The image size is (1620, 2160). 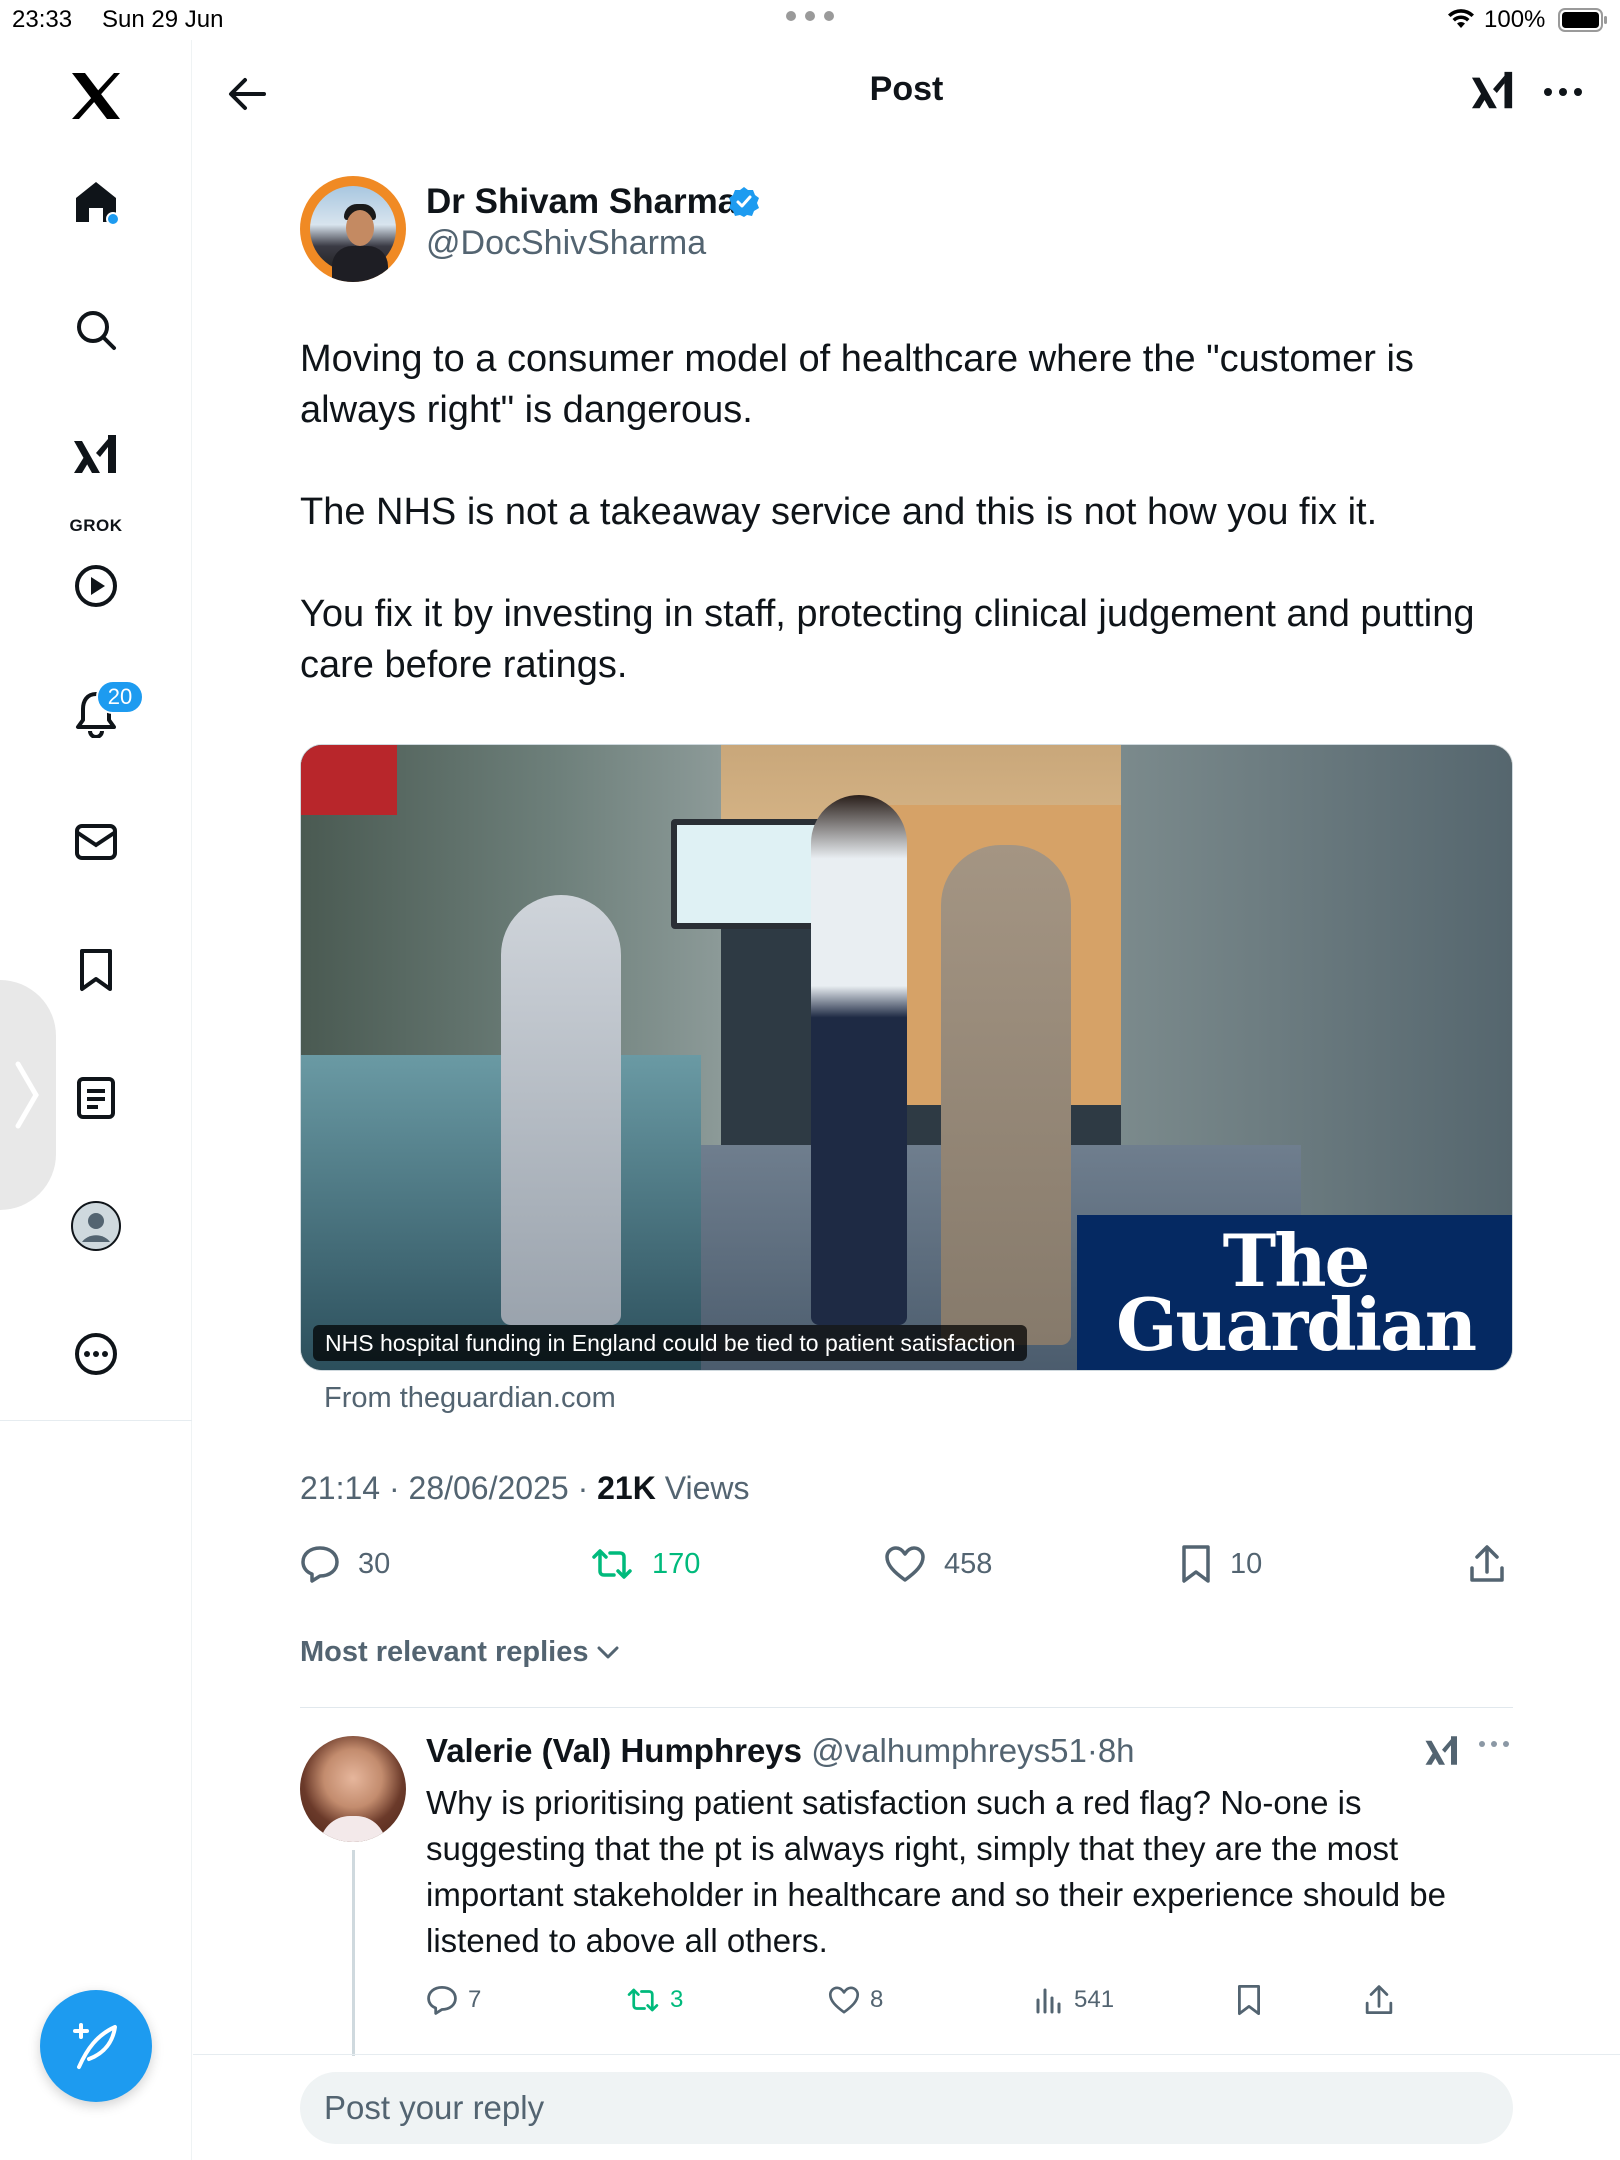 What do you see at coordinates (1048, 2001) in the screenshot?
I see `analytics-bars-icon` at bounding box center [1048, 2001].